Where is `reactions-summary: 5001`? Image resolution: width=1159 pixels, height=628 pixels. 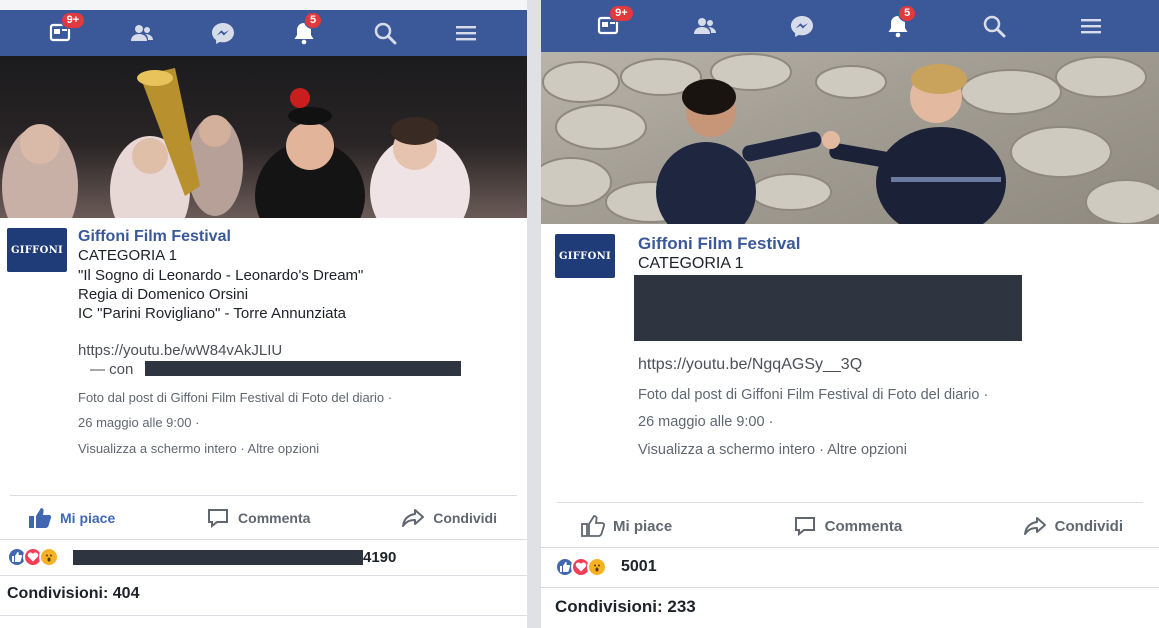 reactions-summary: 5001 is located at coordinates (606, 567).